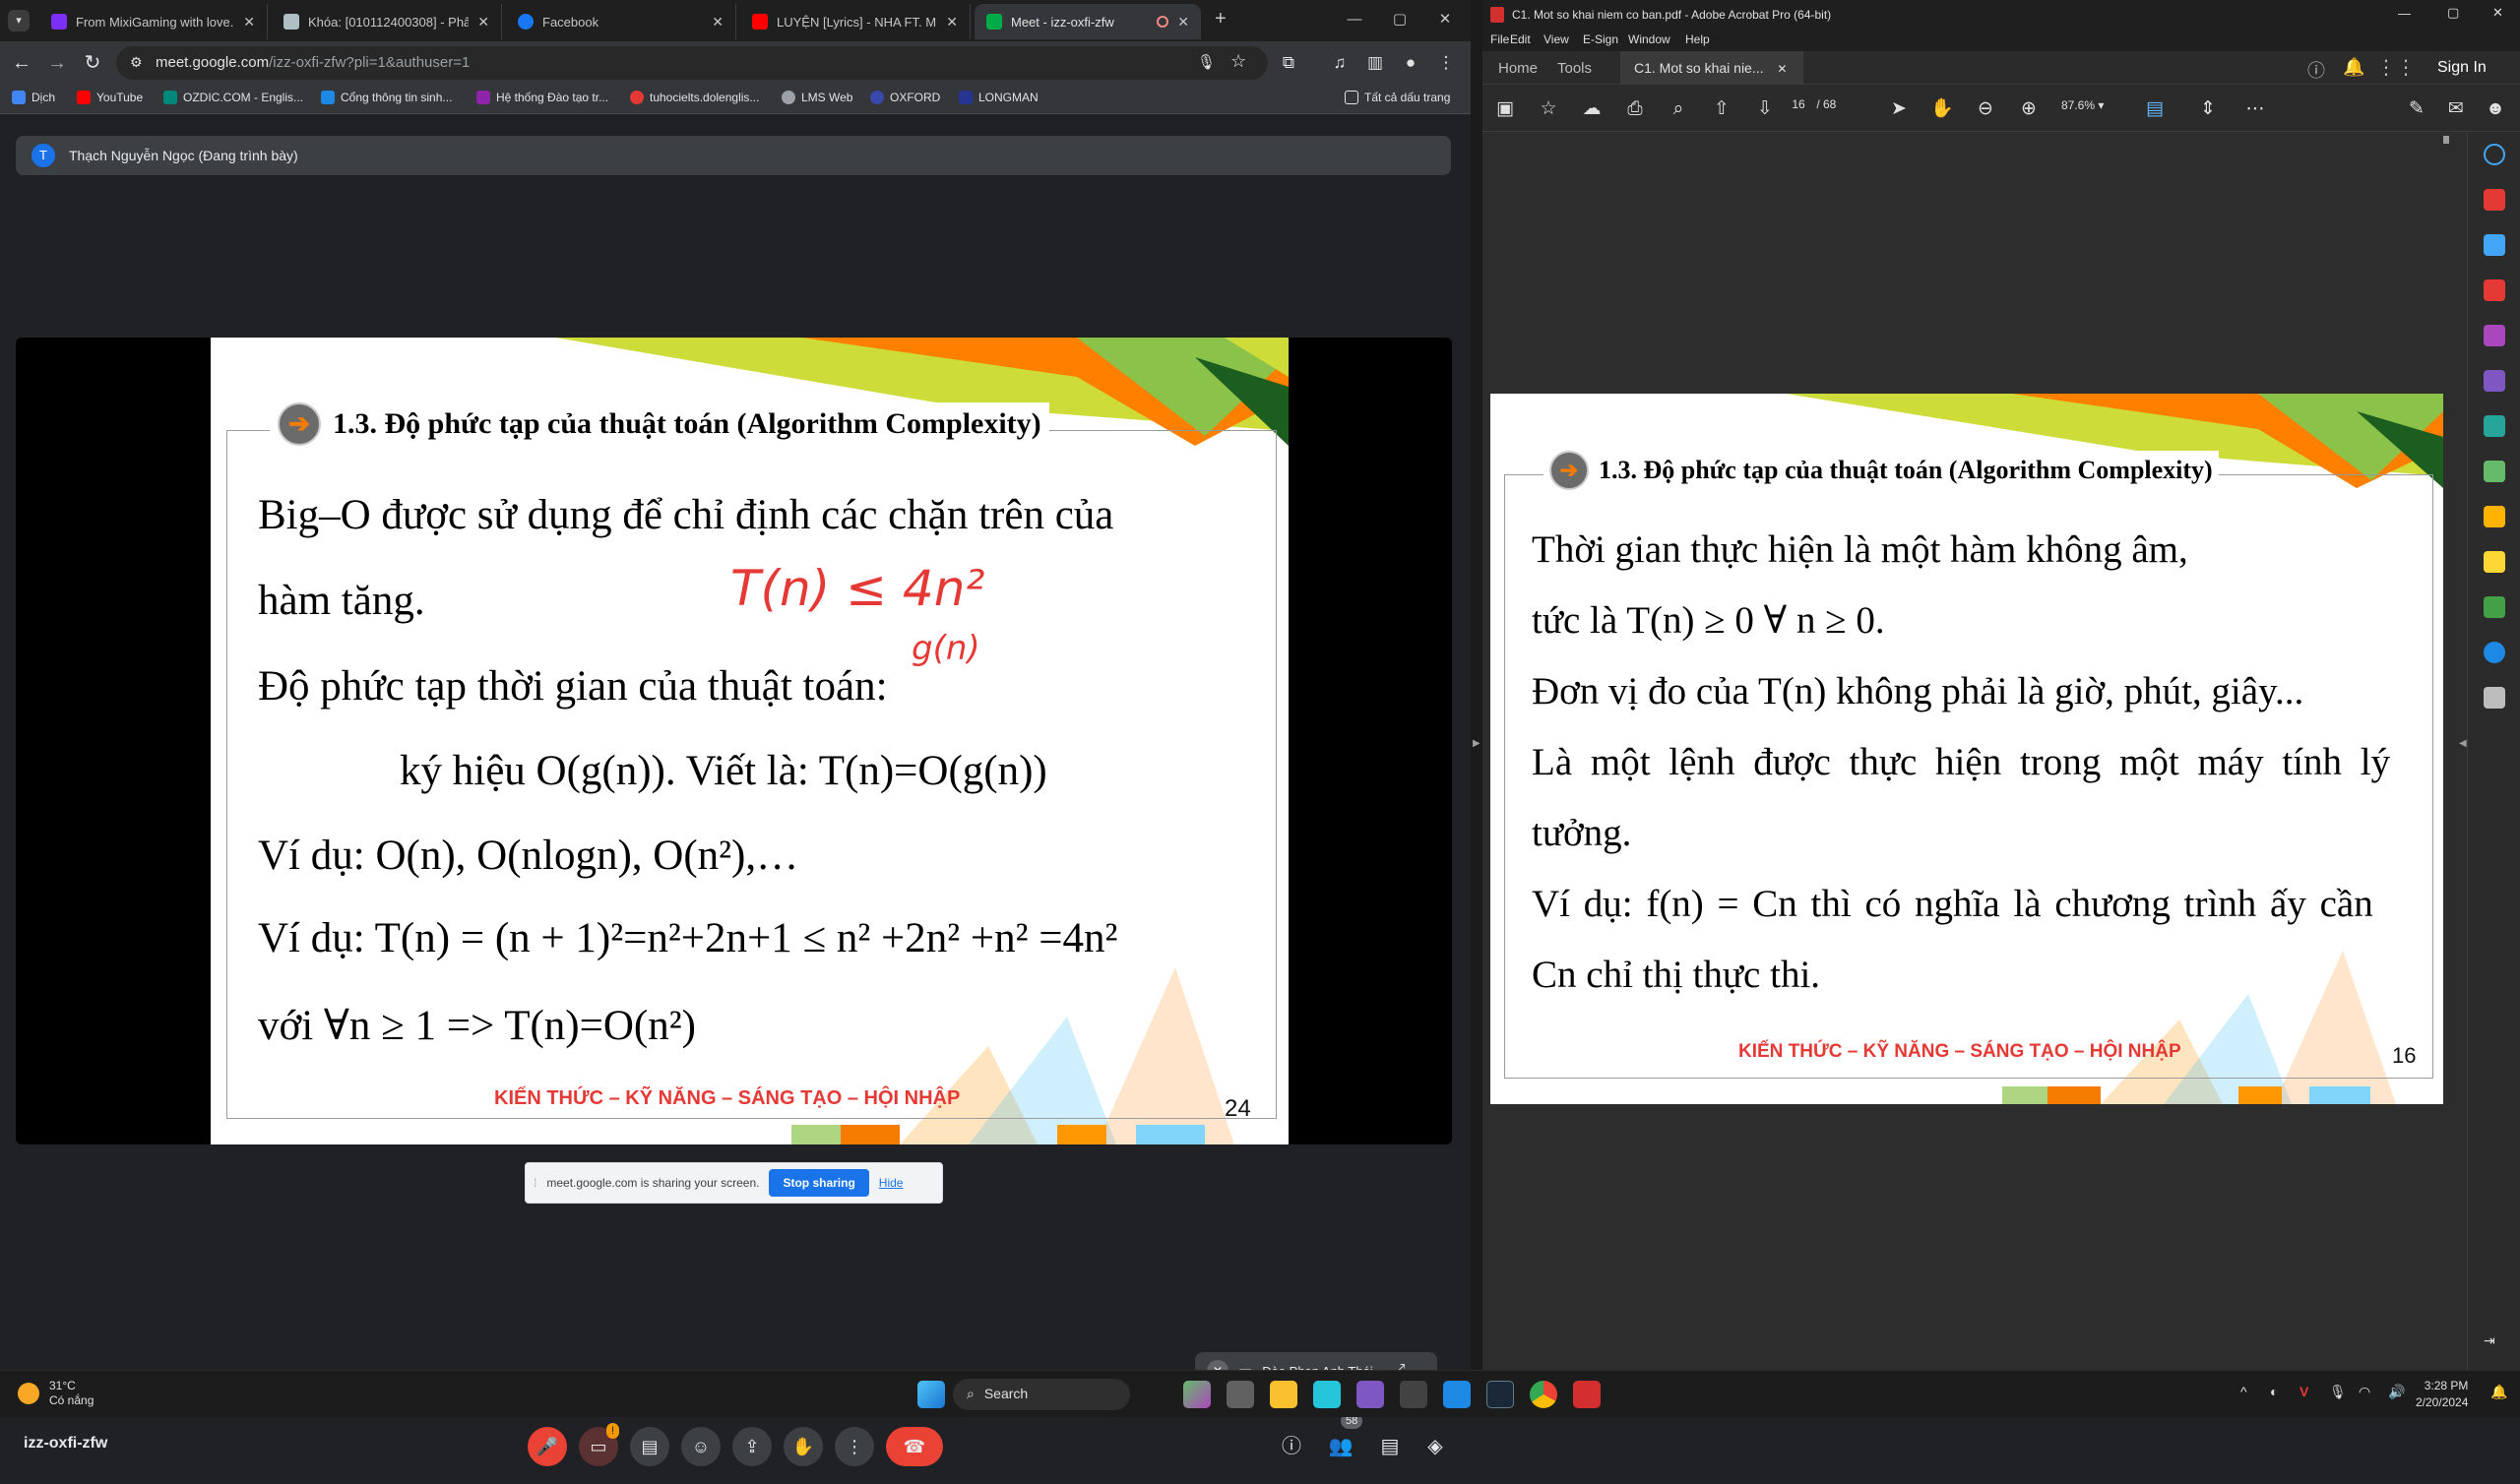 This screenshot has height=1484, width=2520. I want to click on upload-icon: ☁, so click(1592, 109).